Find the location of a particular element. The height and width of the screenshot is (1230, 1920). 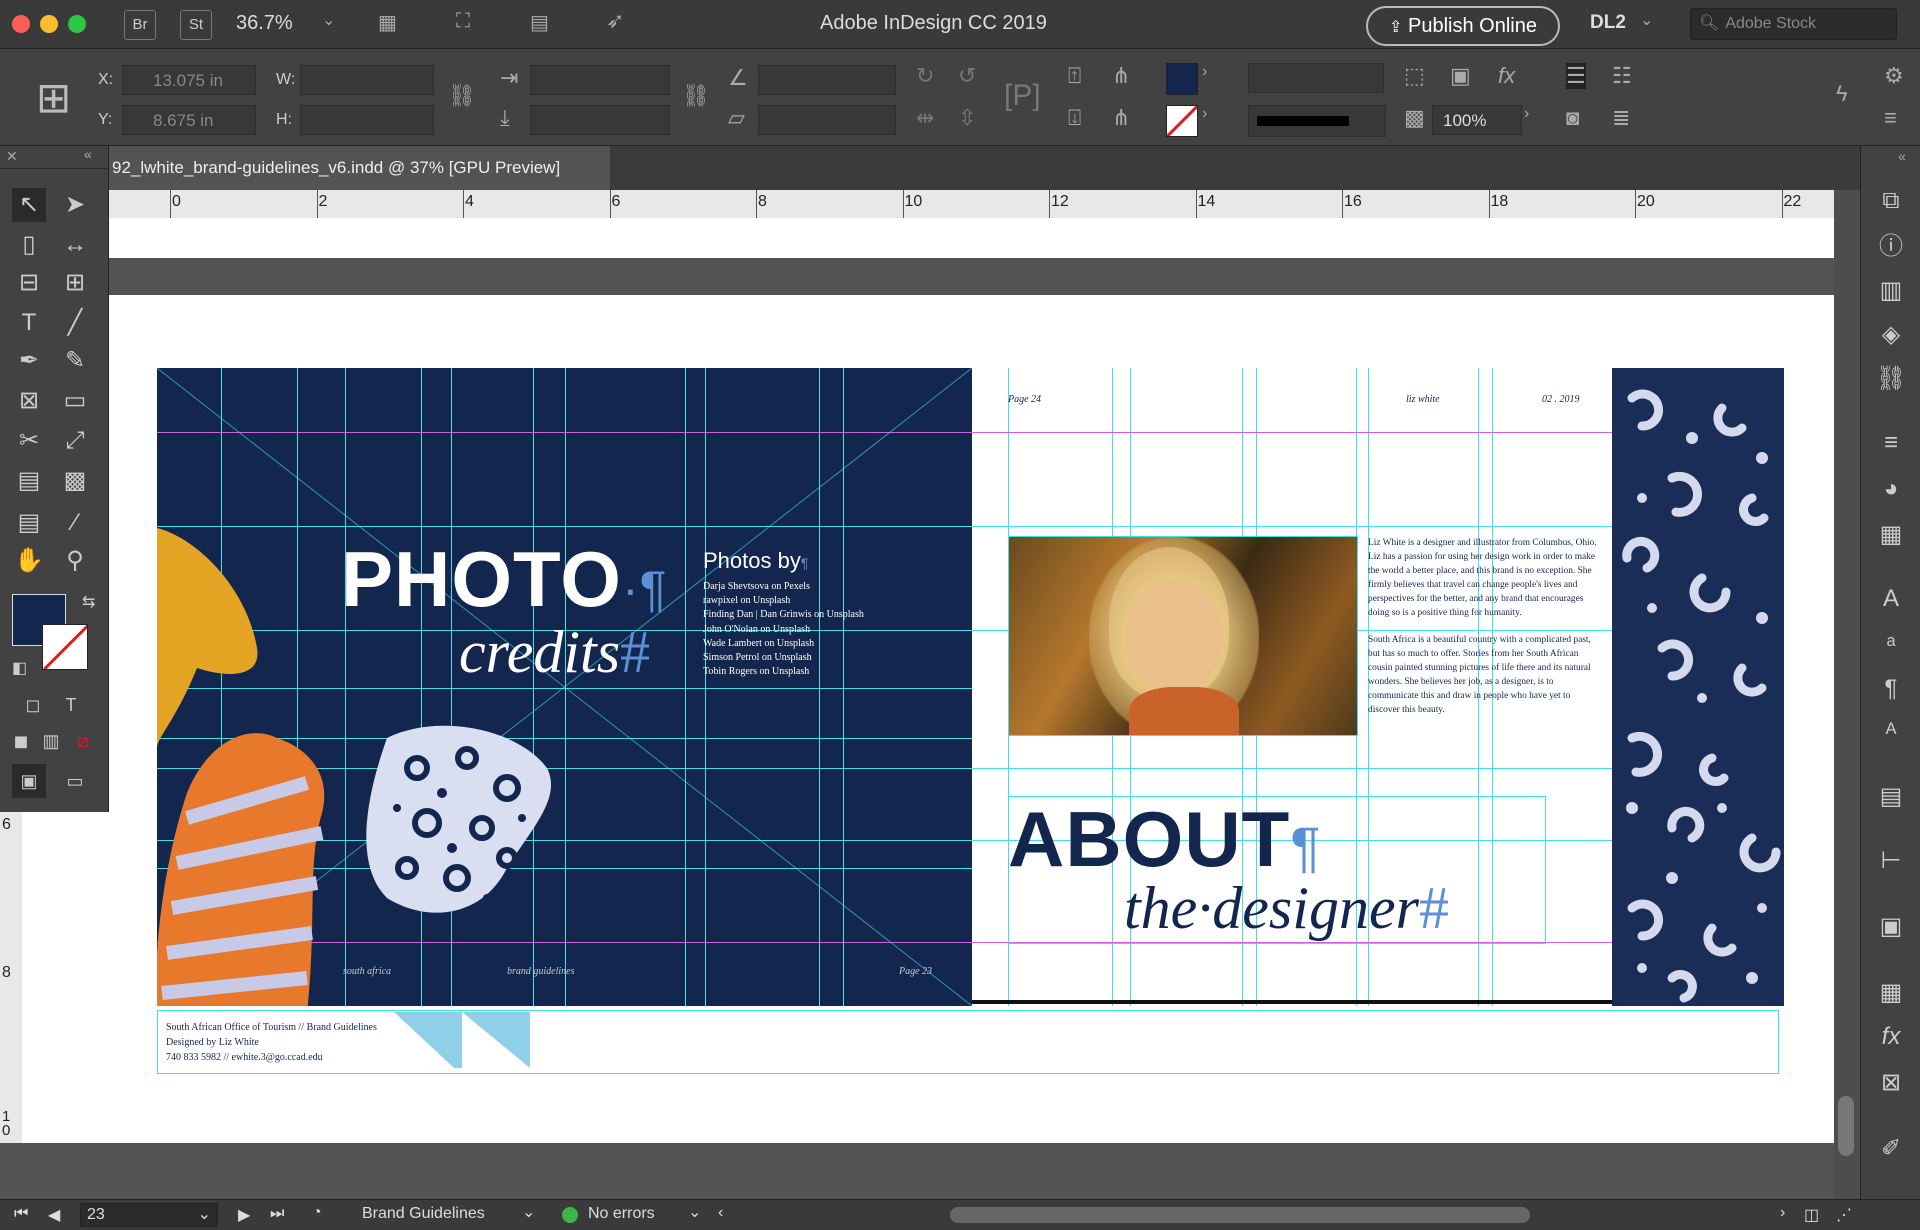

chevron-right-icon: › is located at coordinates (1204, 114).